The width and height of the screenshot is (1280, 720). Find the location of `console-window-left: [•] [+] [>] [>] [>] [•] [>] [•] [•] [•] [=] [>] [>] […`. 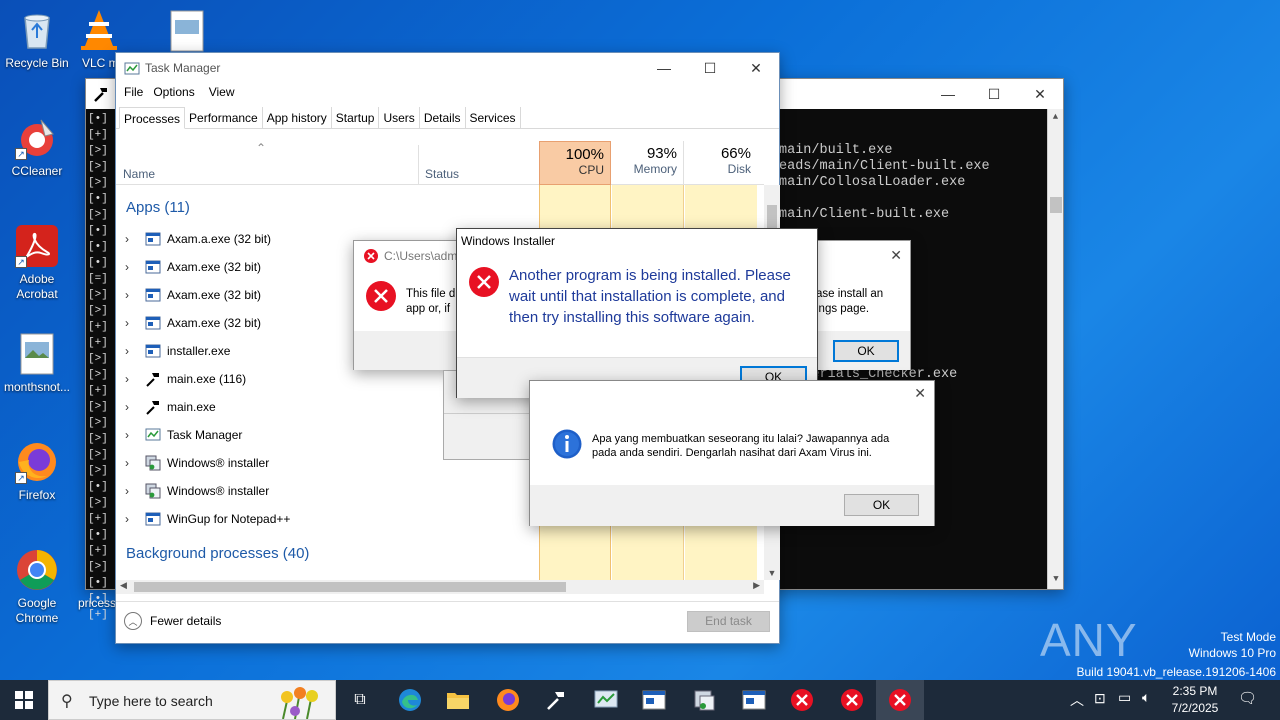

console-window-left: [•] [+] [>] [>] [>] [•] [>] [•] [•] [•] [=] [>] [>] [… is located at coordinates (102, 349).